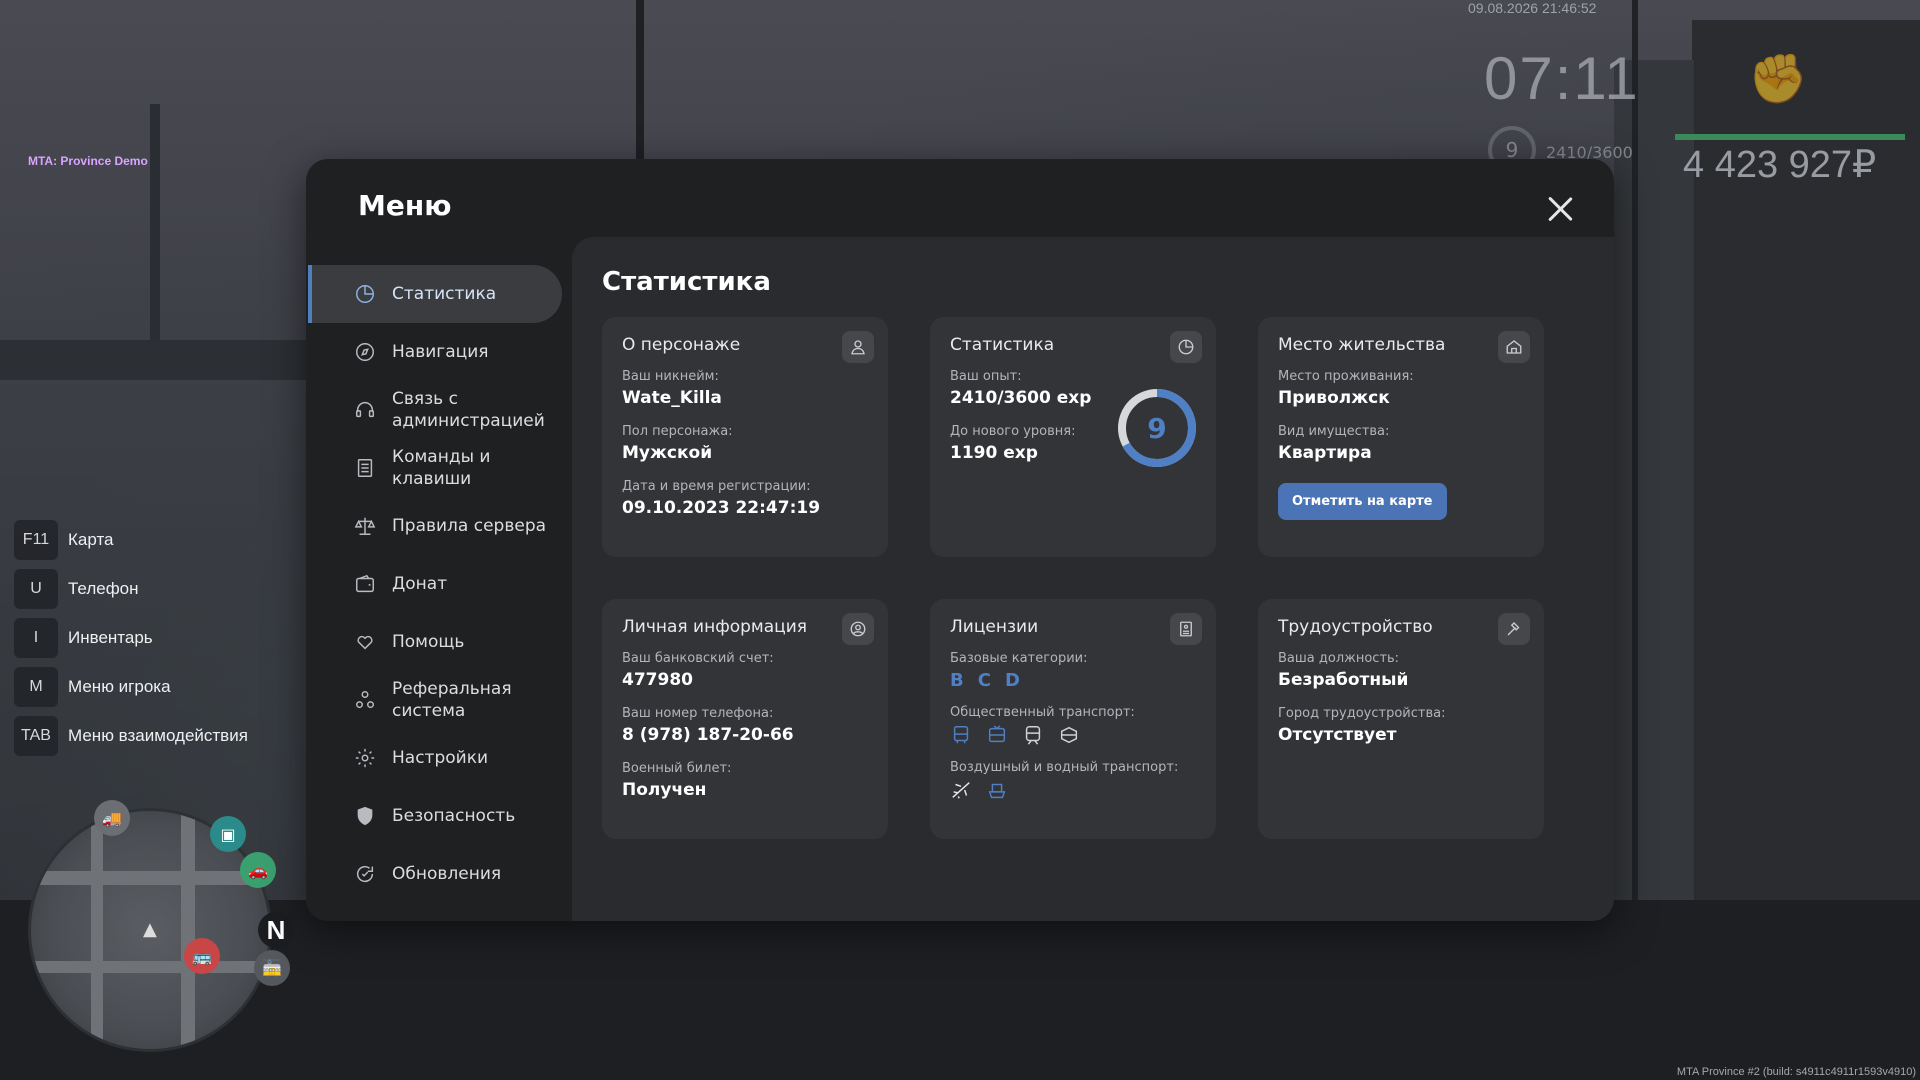 The height and width of the screenshot is (1080, 1920). Describe the element at coordinates (150, 929) in the screenshot. I see `player-arrow-icon: ▲` at that location.